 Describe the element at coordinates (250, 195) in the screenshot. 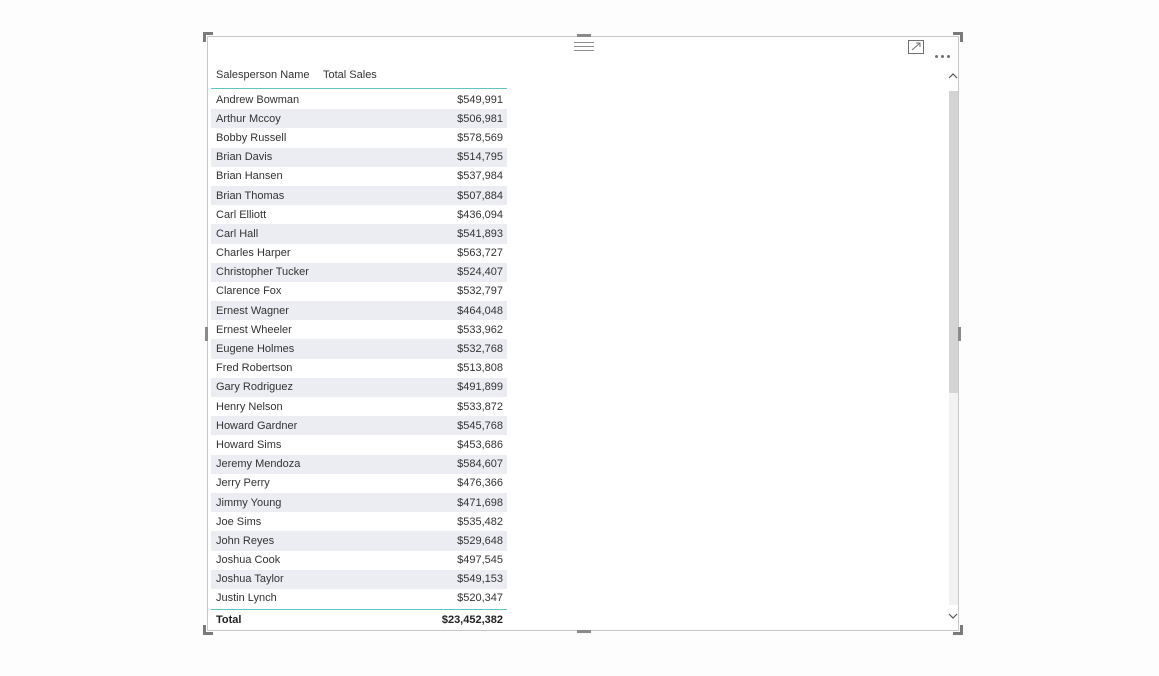

I see `cell-salesperson-name: Brian Thomas` at that location.